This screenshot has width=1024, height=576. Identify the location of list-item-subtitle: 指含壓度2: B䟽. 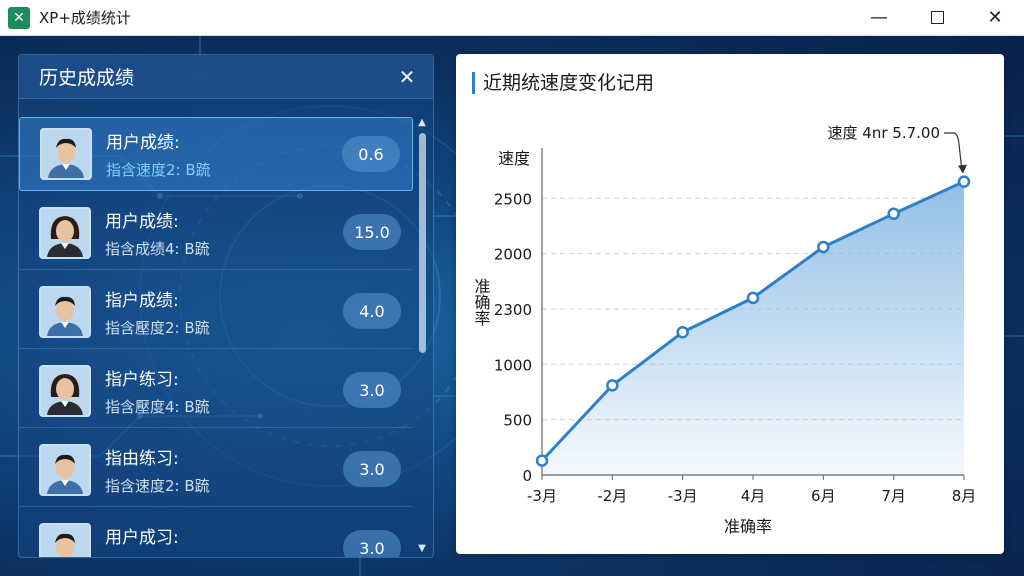
(157, 327).